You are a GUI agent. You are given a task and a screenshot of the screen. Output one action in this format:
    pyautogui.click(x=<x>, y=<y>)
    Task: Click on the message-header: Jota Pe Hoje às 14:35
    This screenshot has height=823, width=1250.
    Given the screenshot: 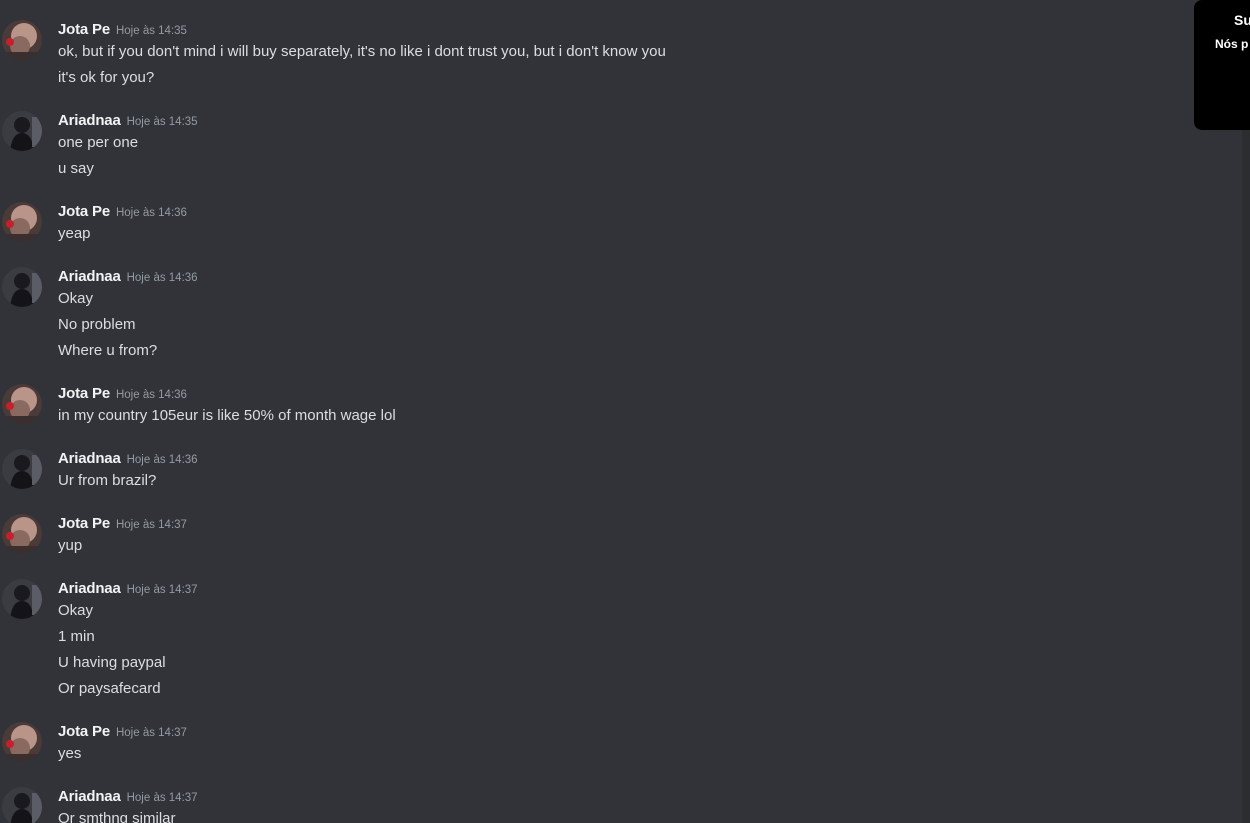 What is the action you would take?
    pyautogui.click(x=122, y=30)
    